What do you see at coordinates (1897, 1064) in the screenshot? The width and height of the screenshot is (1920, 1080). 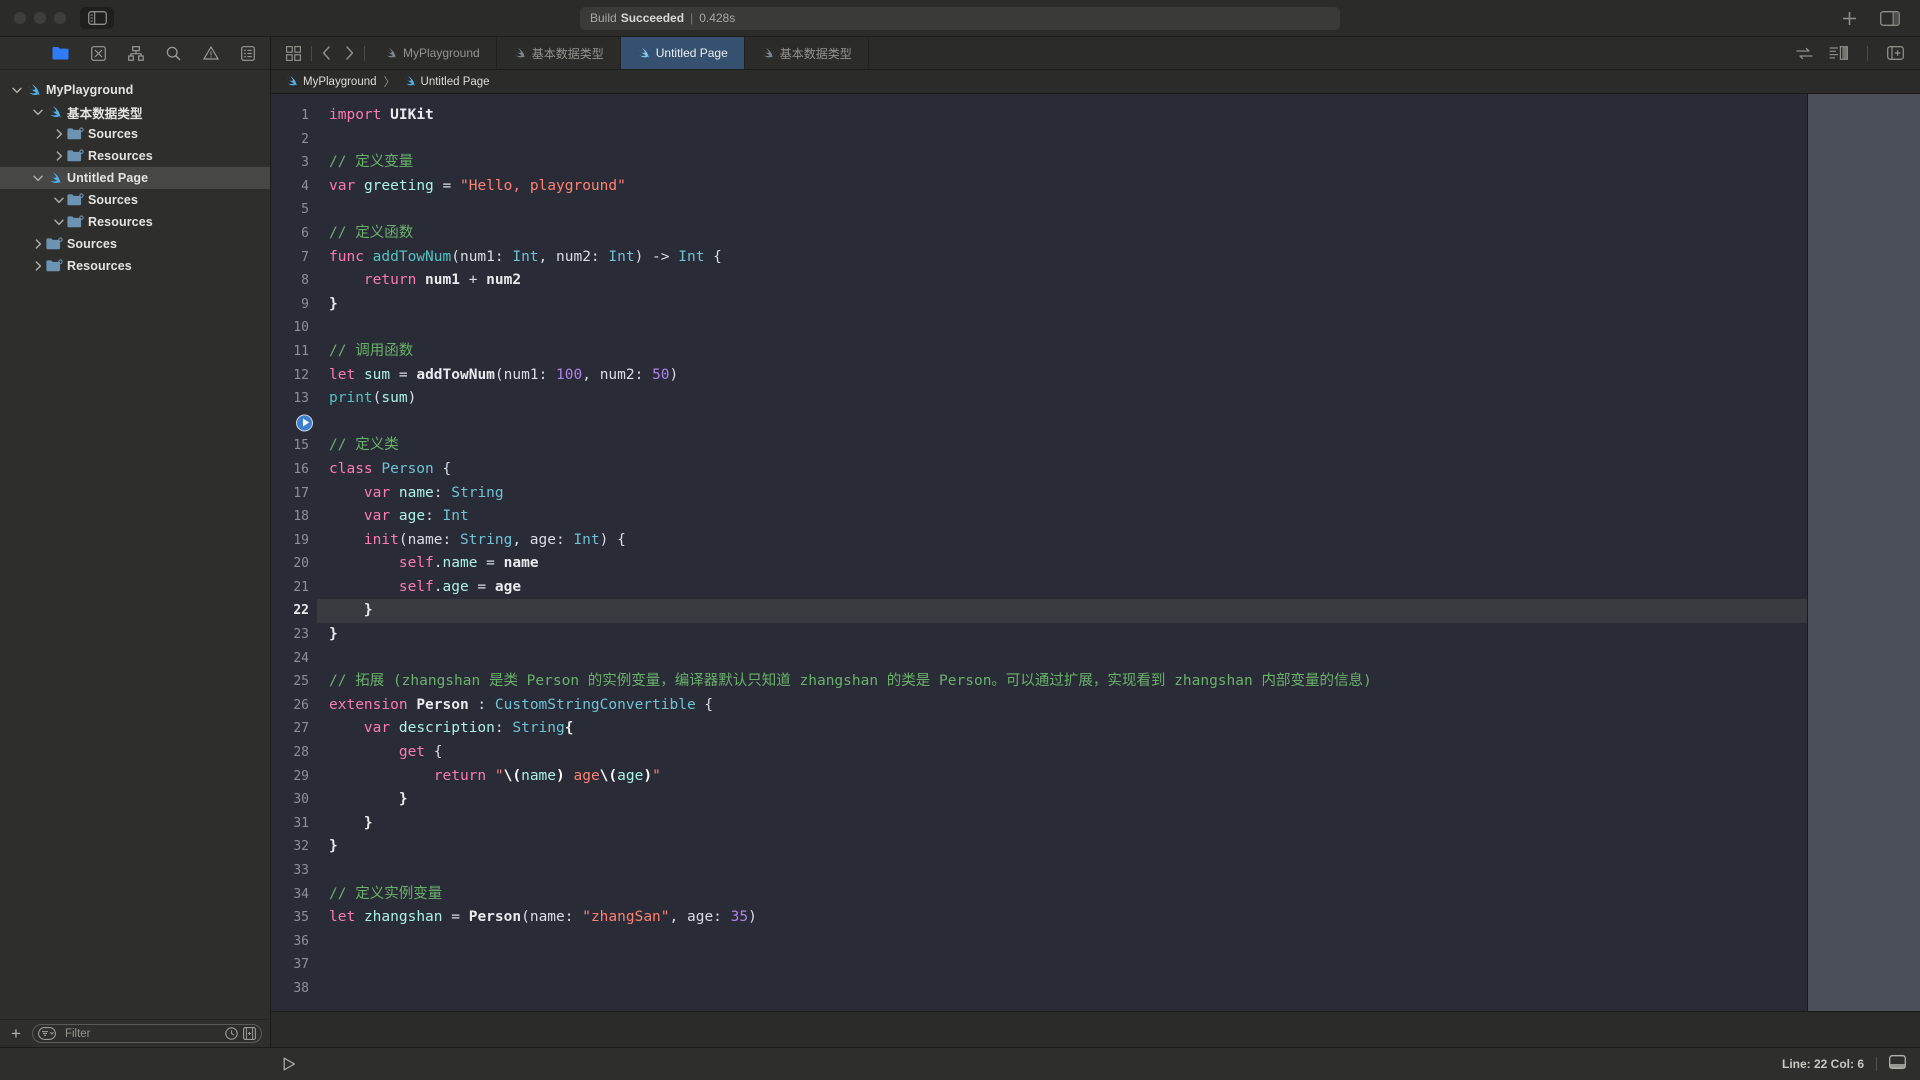 I see `debug-area-icon` at bounding box center [1897, 1064].